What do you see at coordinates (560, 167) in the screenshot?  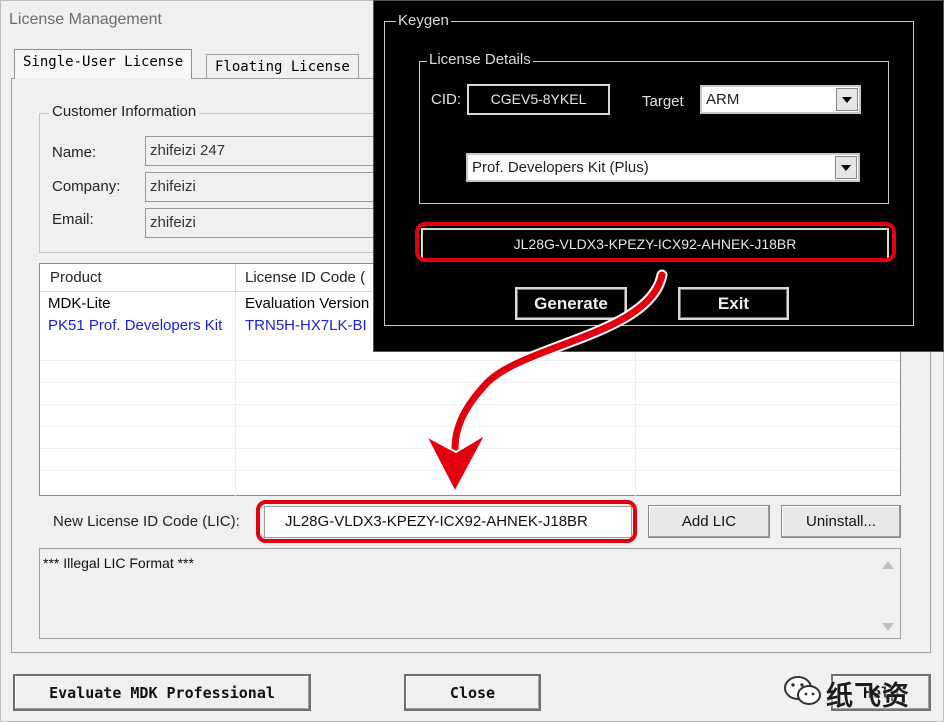 I see `product-value: Prof. Developers Kit (Plus)` at bounding box center [560, 167].